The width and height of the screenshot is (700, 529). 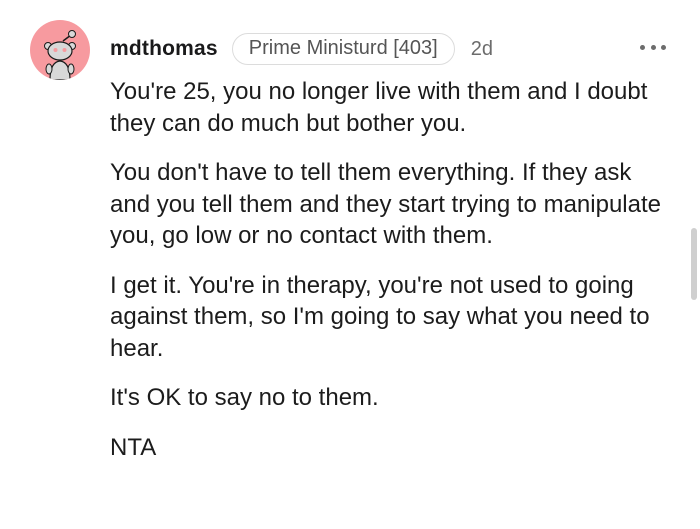 I want to click on username-link: mdthomas, so click(x=164, y=49).